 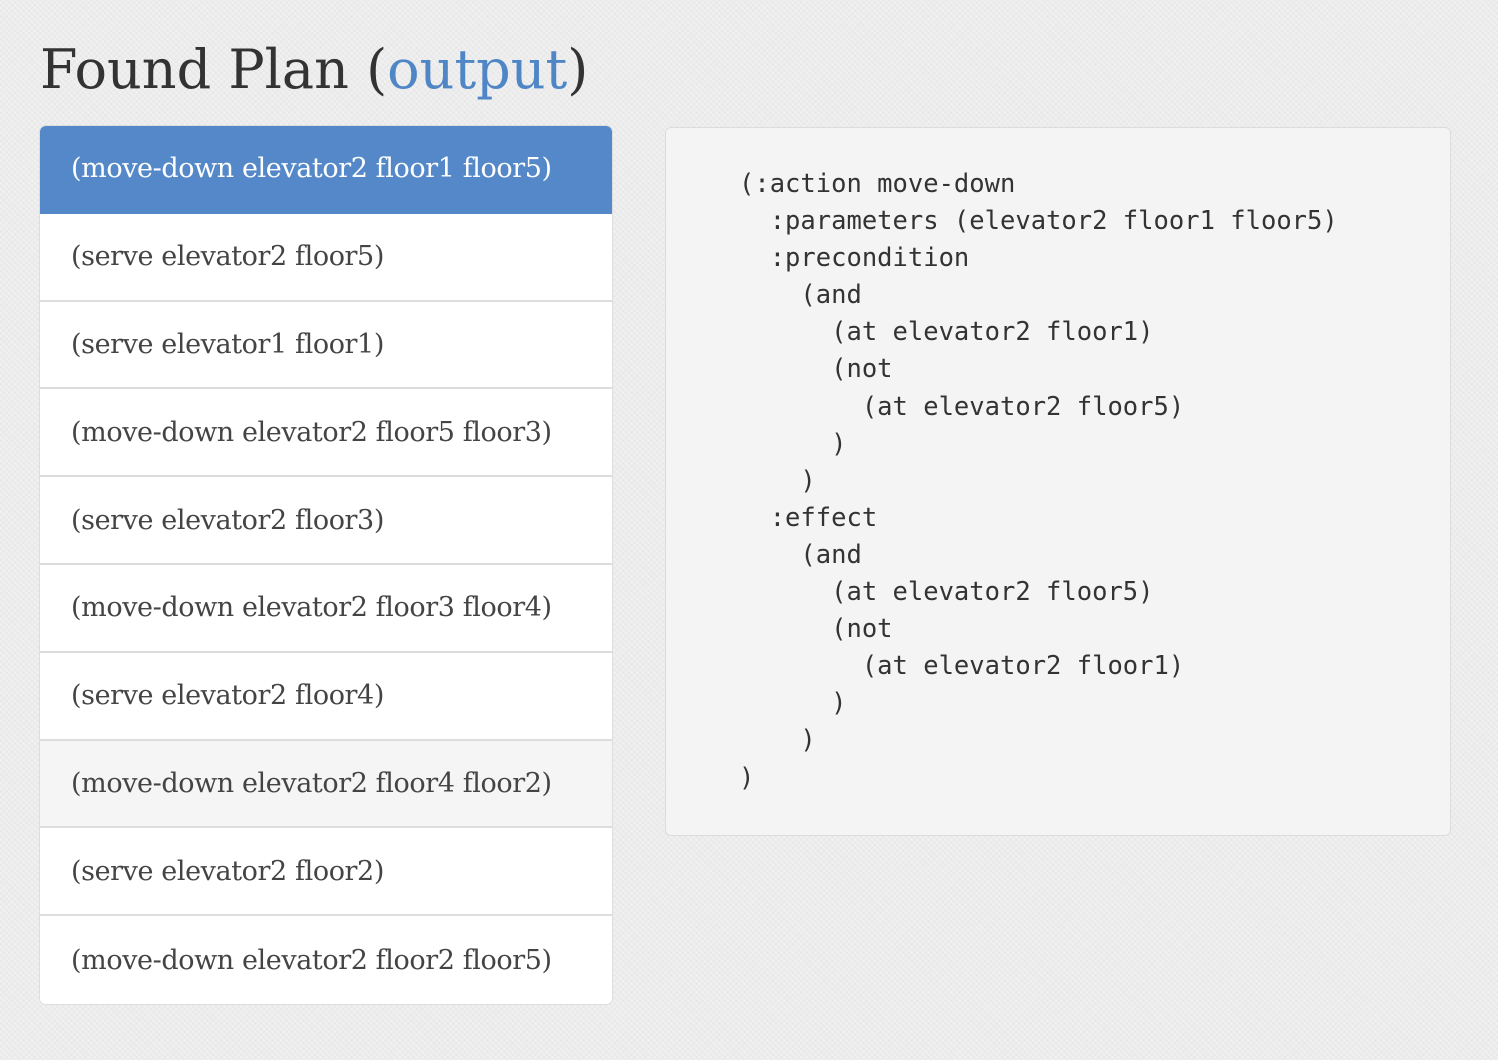 What do you see at coordinates (326, 960) in the screenshot?
I see `plan-step-item: (move-down elevator2 floor2 floor5)` at bounding box center [326, 960].